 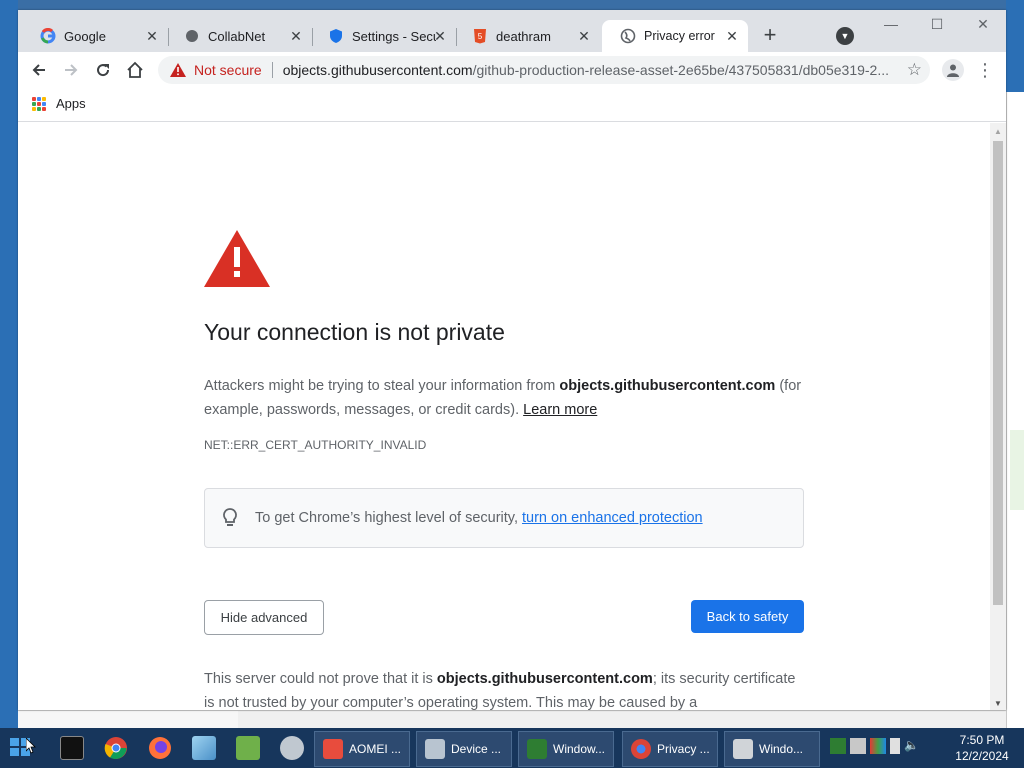 What do you see at coordinates (39, 103) in the screenshot?
I see `apps-grid-icon` at bounding box center [39, 103].